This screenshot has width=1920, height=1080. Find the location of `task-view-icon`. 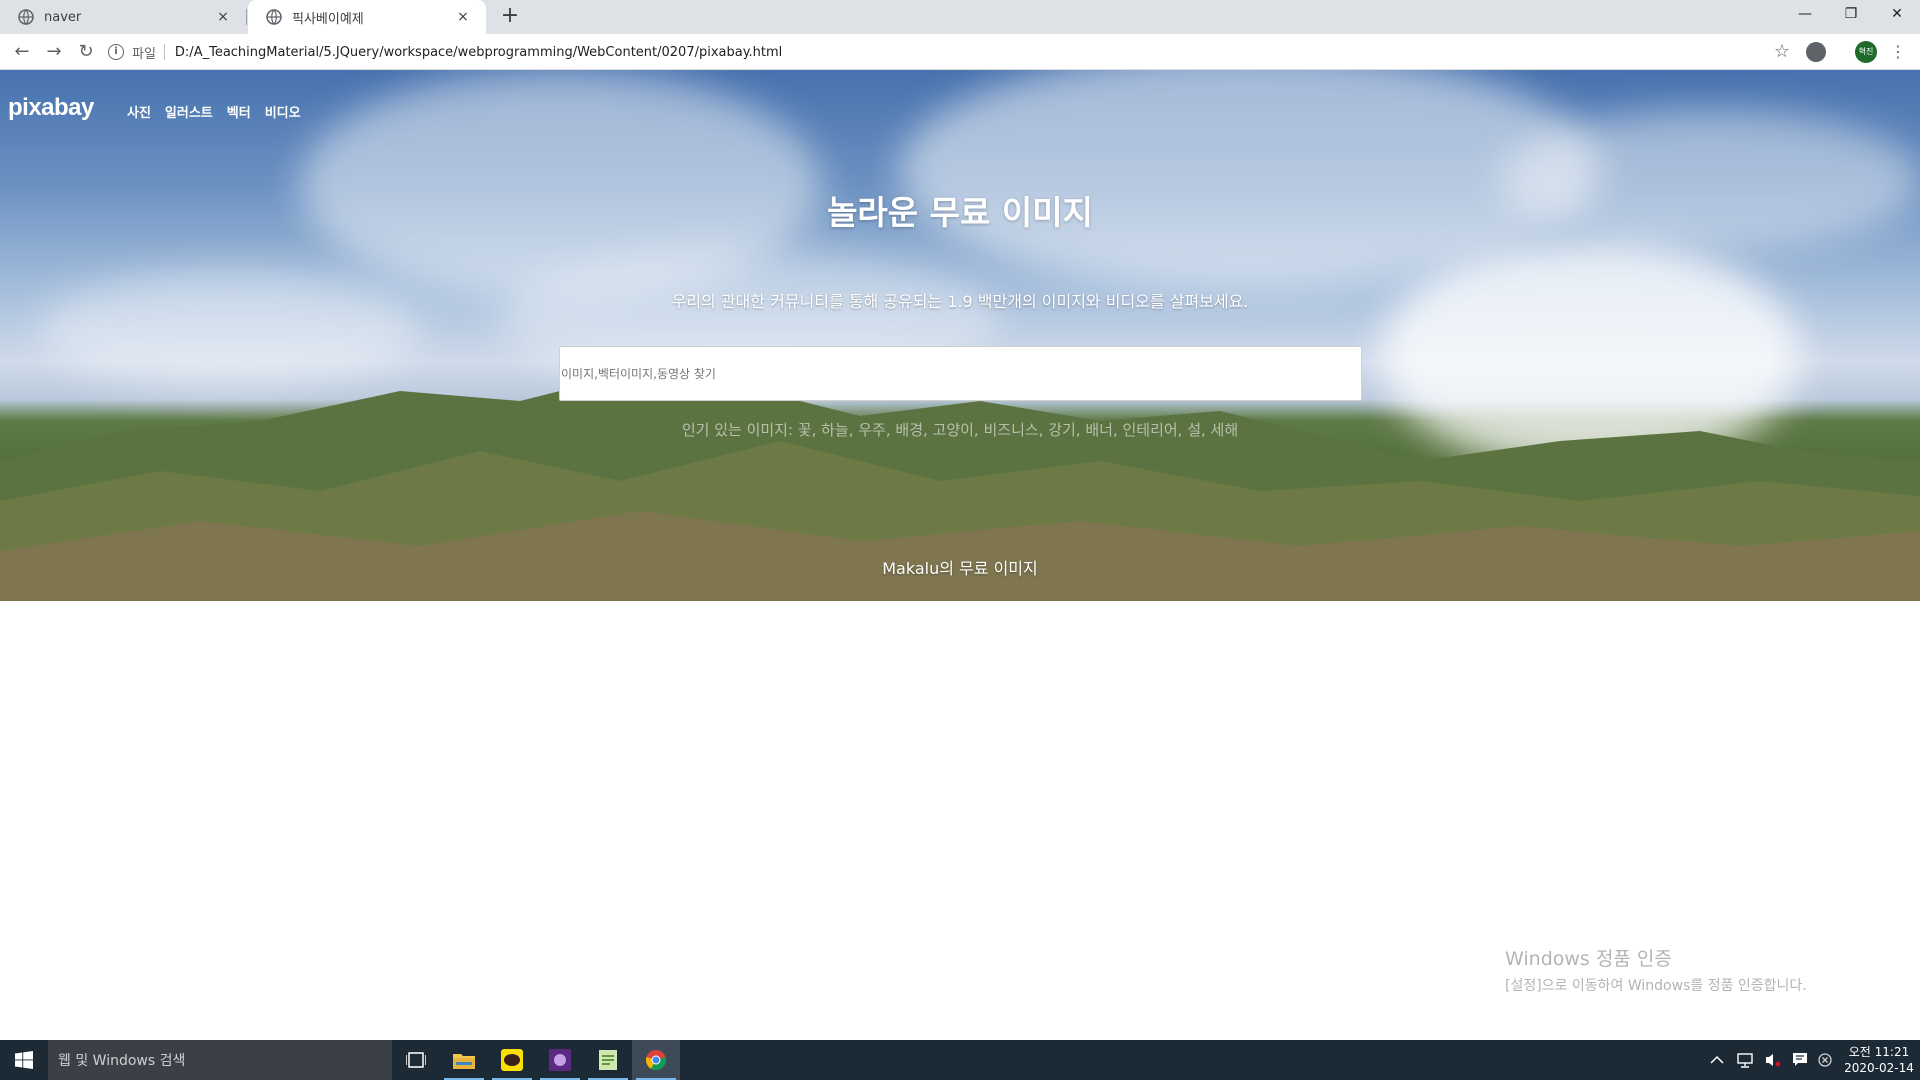

task-view-icon is located at coordinates (416, 1060).